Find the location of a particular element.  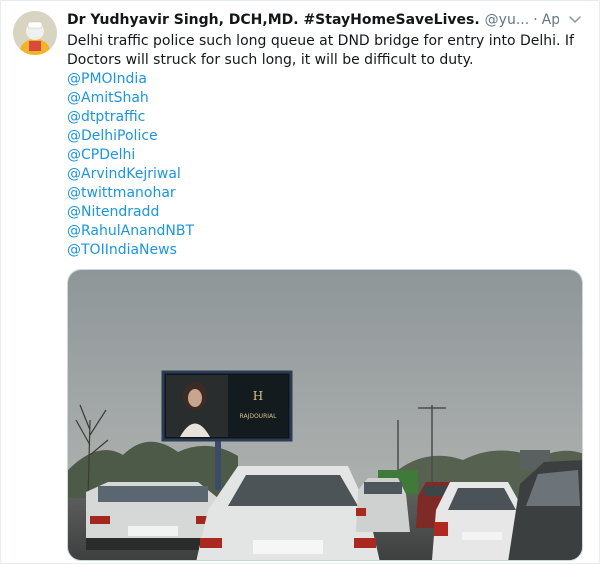

mention-link: @RahulAnandNBT is located at coordinates (217, 231).